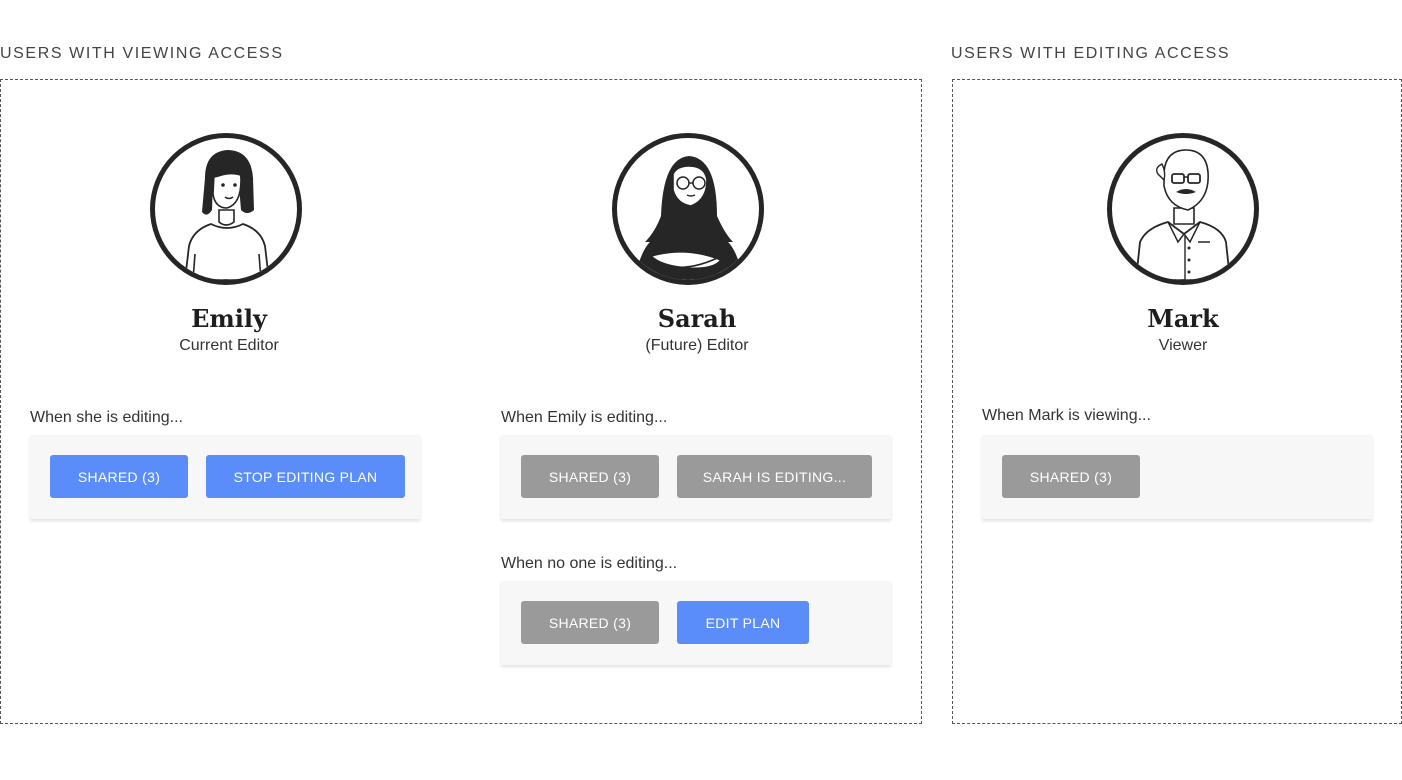 This screenshot has height=780, width=1402. Describe the element at coordinates (1091, 53) in the screenshot. I see `editing-access-title: USERS WITH EDITING ACCESS` at that location.